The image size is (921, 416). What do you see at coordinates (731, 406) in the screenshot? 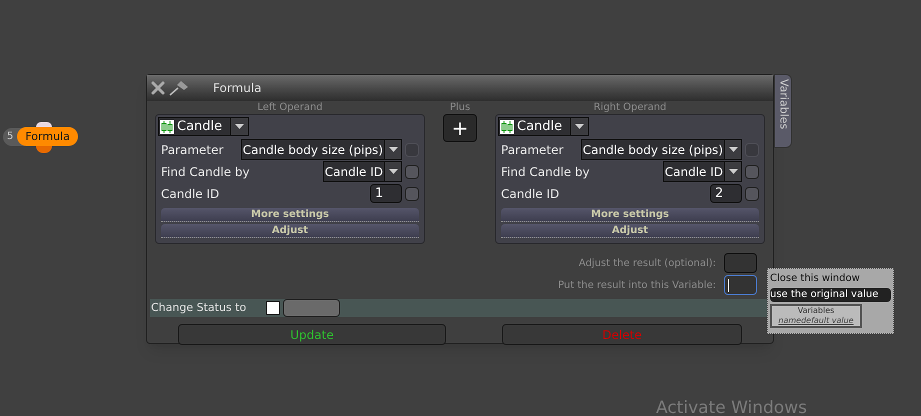
I see `activation-watermark: Activate Windows` at bounding box center [731, 406].